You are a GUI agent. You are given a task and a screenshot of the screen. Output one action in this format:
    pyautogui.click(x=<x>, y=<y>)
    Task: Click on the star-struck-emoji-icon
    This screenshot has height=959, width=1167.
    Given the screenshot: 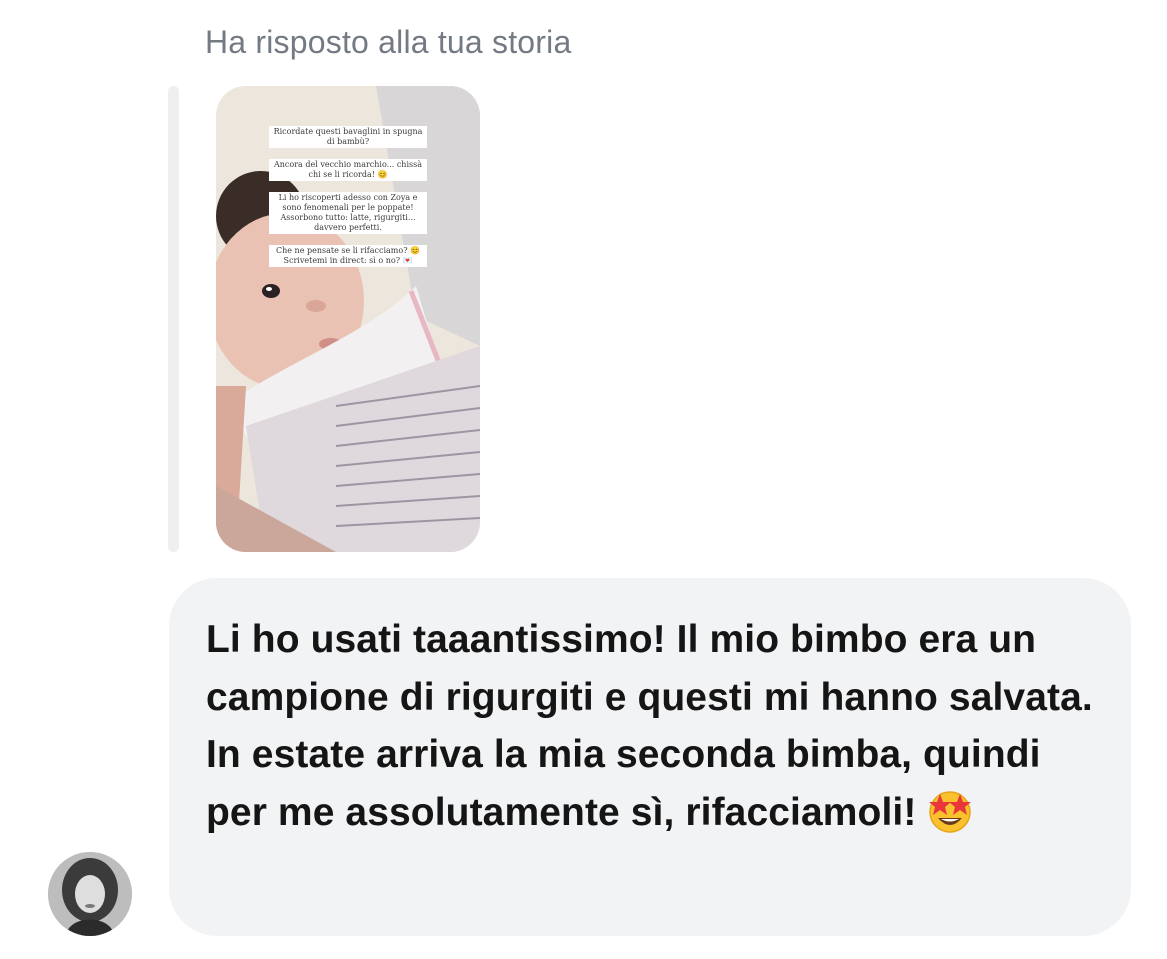 What is the action you would take?
    pyautogui.click(x=950, y=810)
    